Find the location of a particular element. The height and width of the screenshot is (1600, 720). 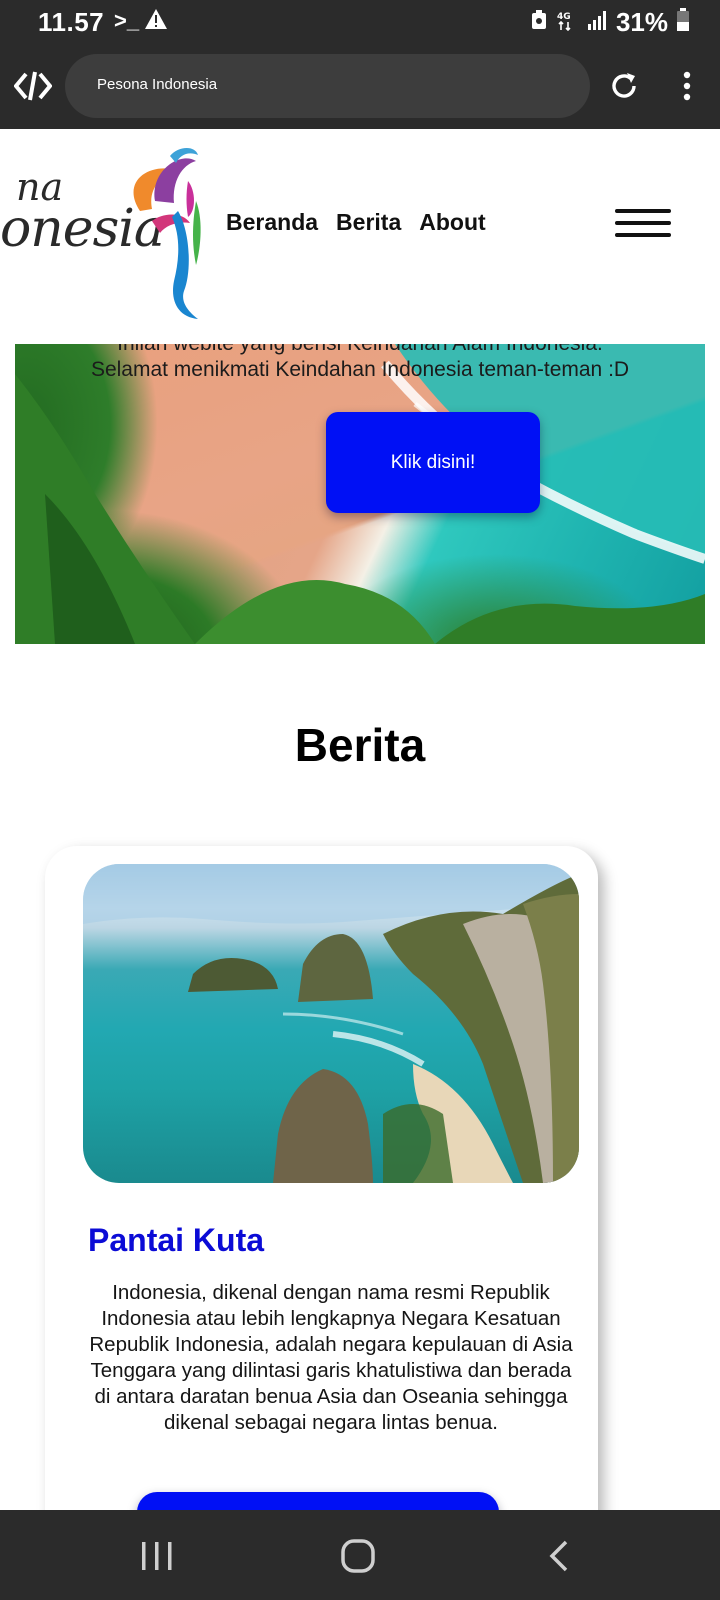

garuda-logo-mark is located at coordinates (167, 233).